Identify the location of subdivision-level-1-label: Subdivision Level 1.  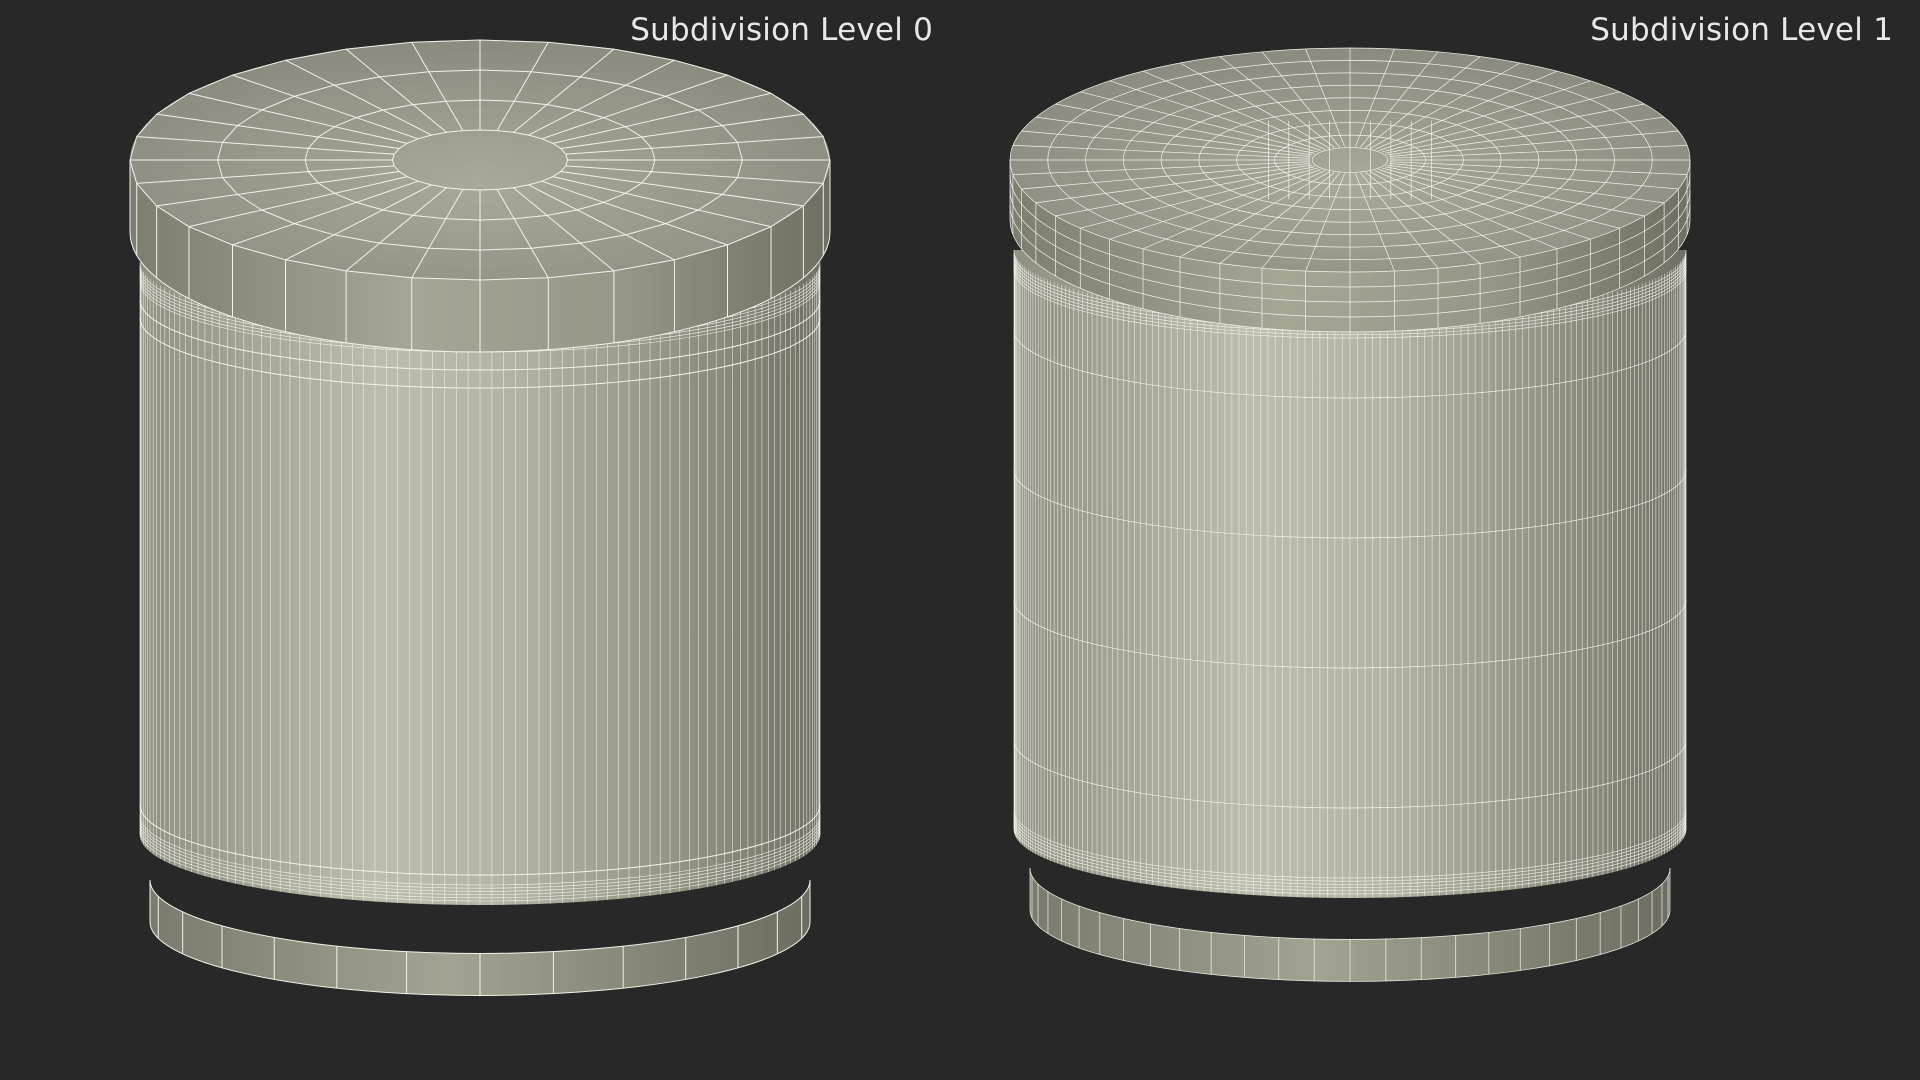
(1741, 30).